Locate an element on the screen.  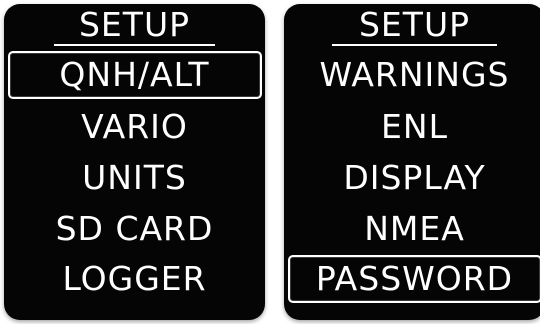
menu-item-nmea: NMEA is located at coordinates (412, 229).